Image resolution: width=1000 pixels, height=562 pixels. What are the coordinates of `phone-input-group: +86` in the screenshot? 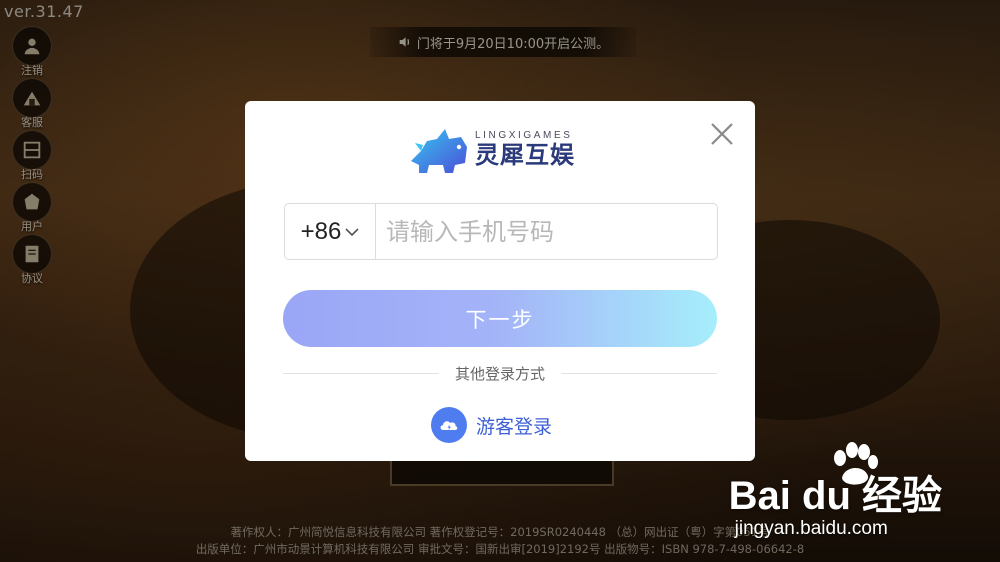 It's located at (501, 231).